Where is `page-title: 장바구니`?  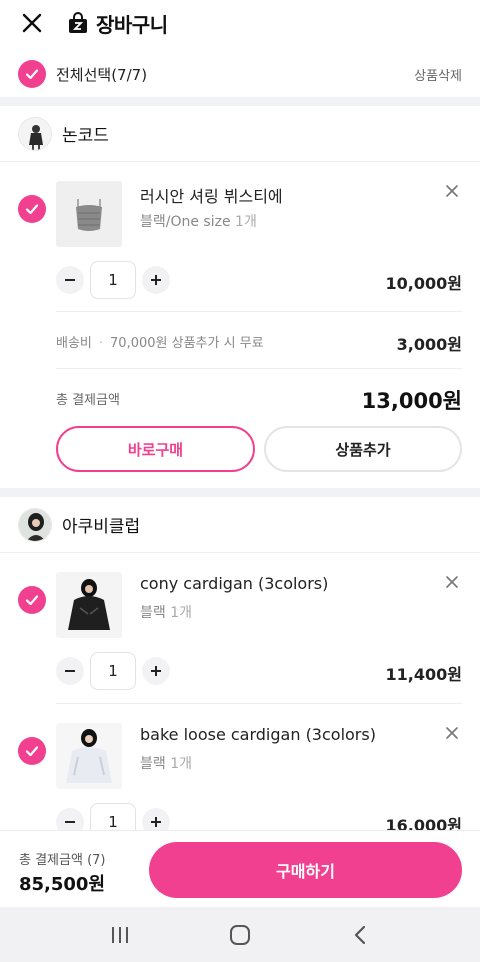 page-title: 장바구니 is located at coordinates (132, 24).